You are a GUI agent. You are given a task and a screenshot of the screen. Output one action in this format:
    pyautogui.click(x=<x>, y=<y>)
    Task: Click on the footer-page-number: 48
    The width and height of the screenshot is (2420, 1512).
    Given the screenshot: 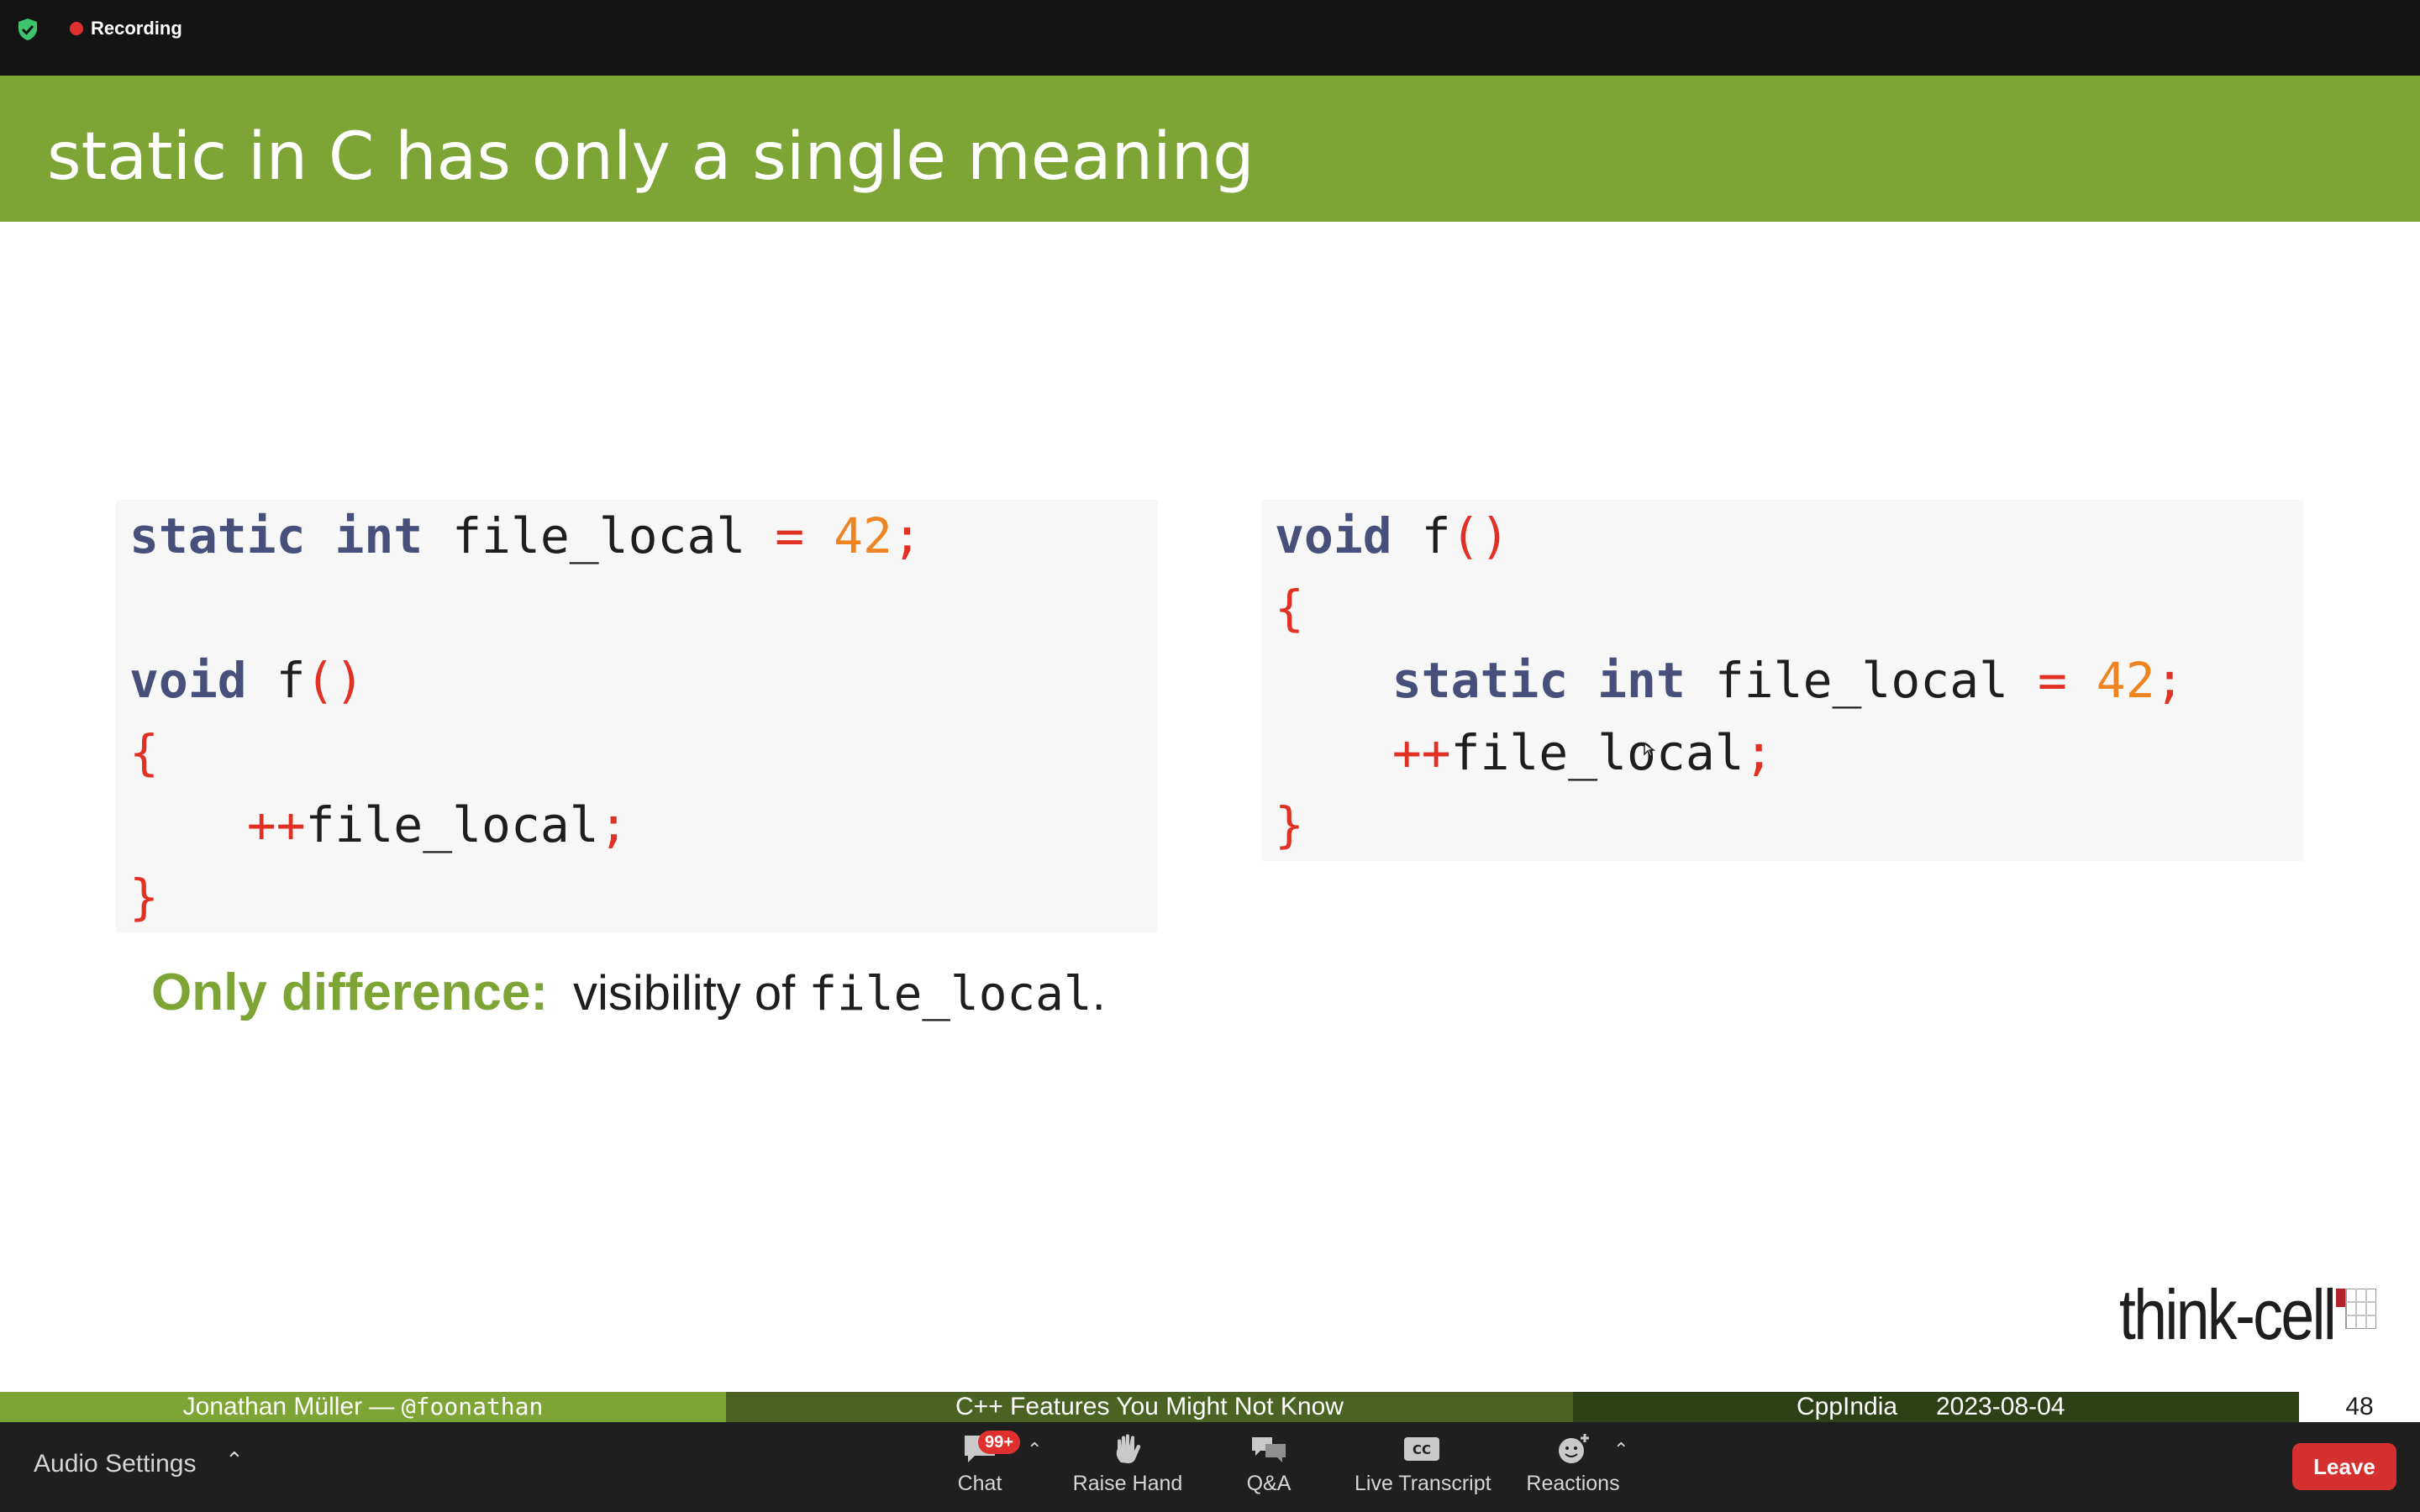 What is the action you would take?
    pyautogui.click(x=2359, y=1407)
    